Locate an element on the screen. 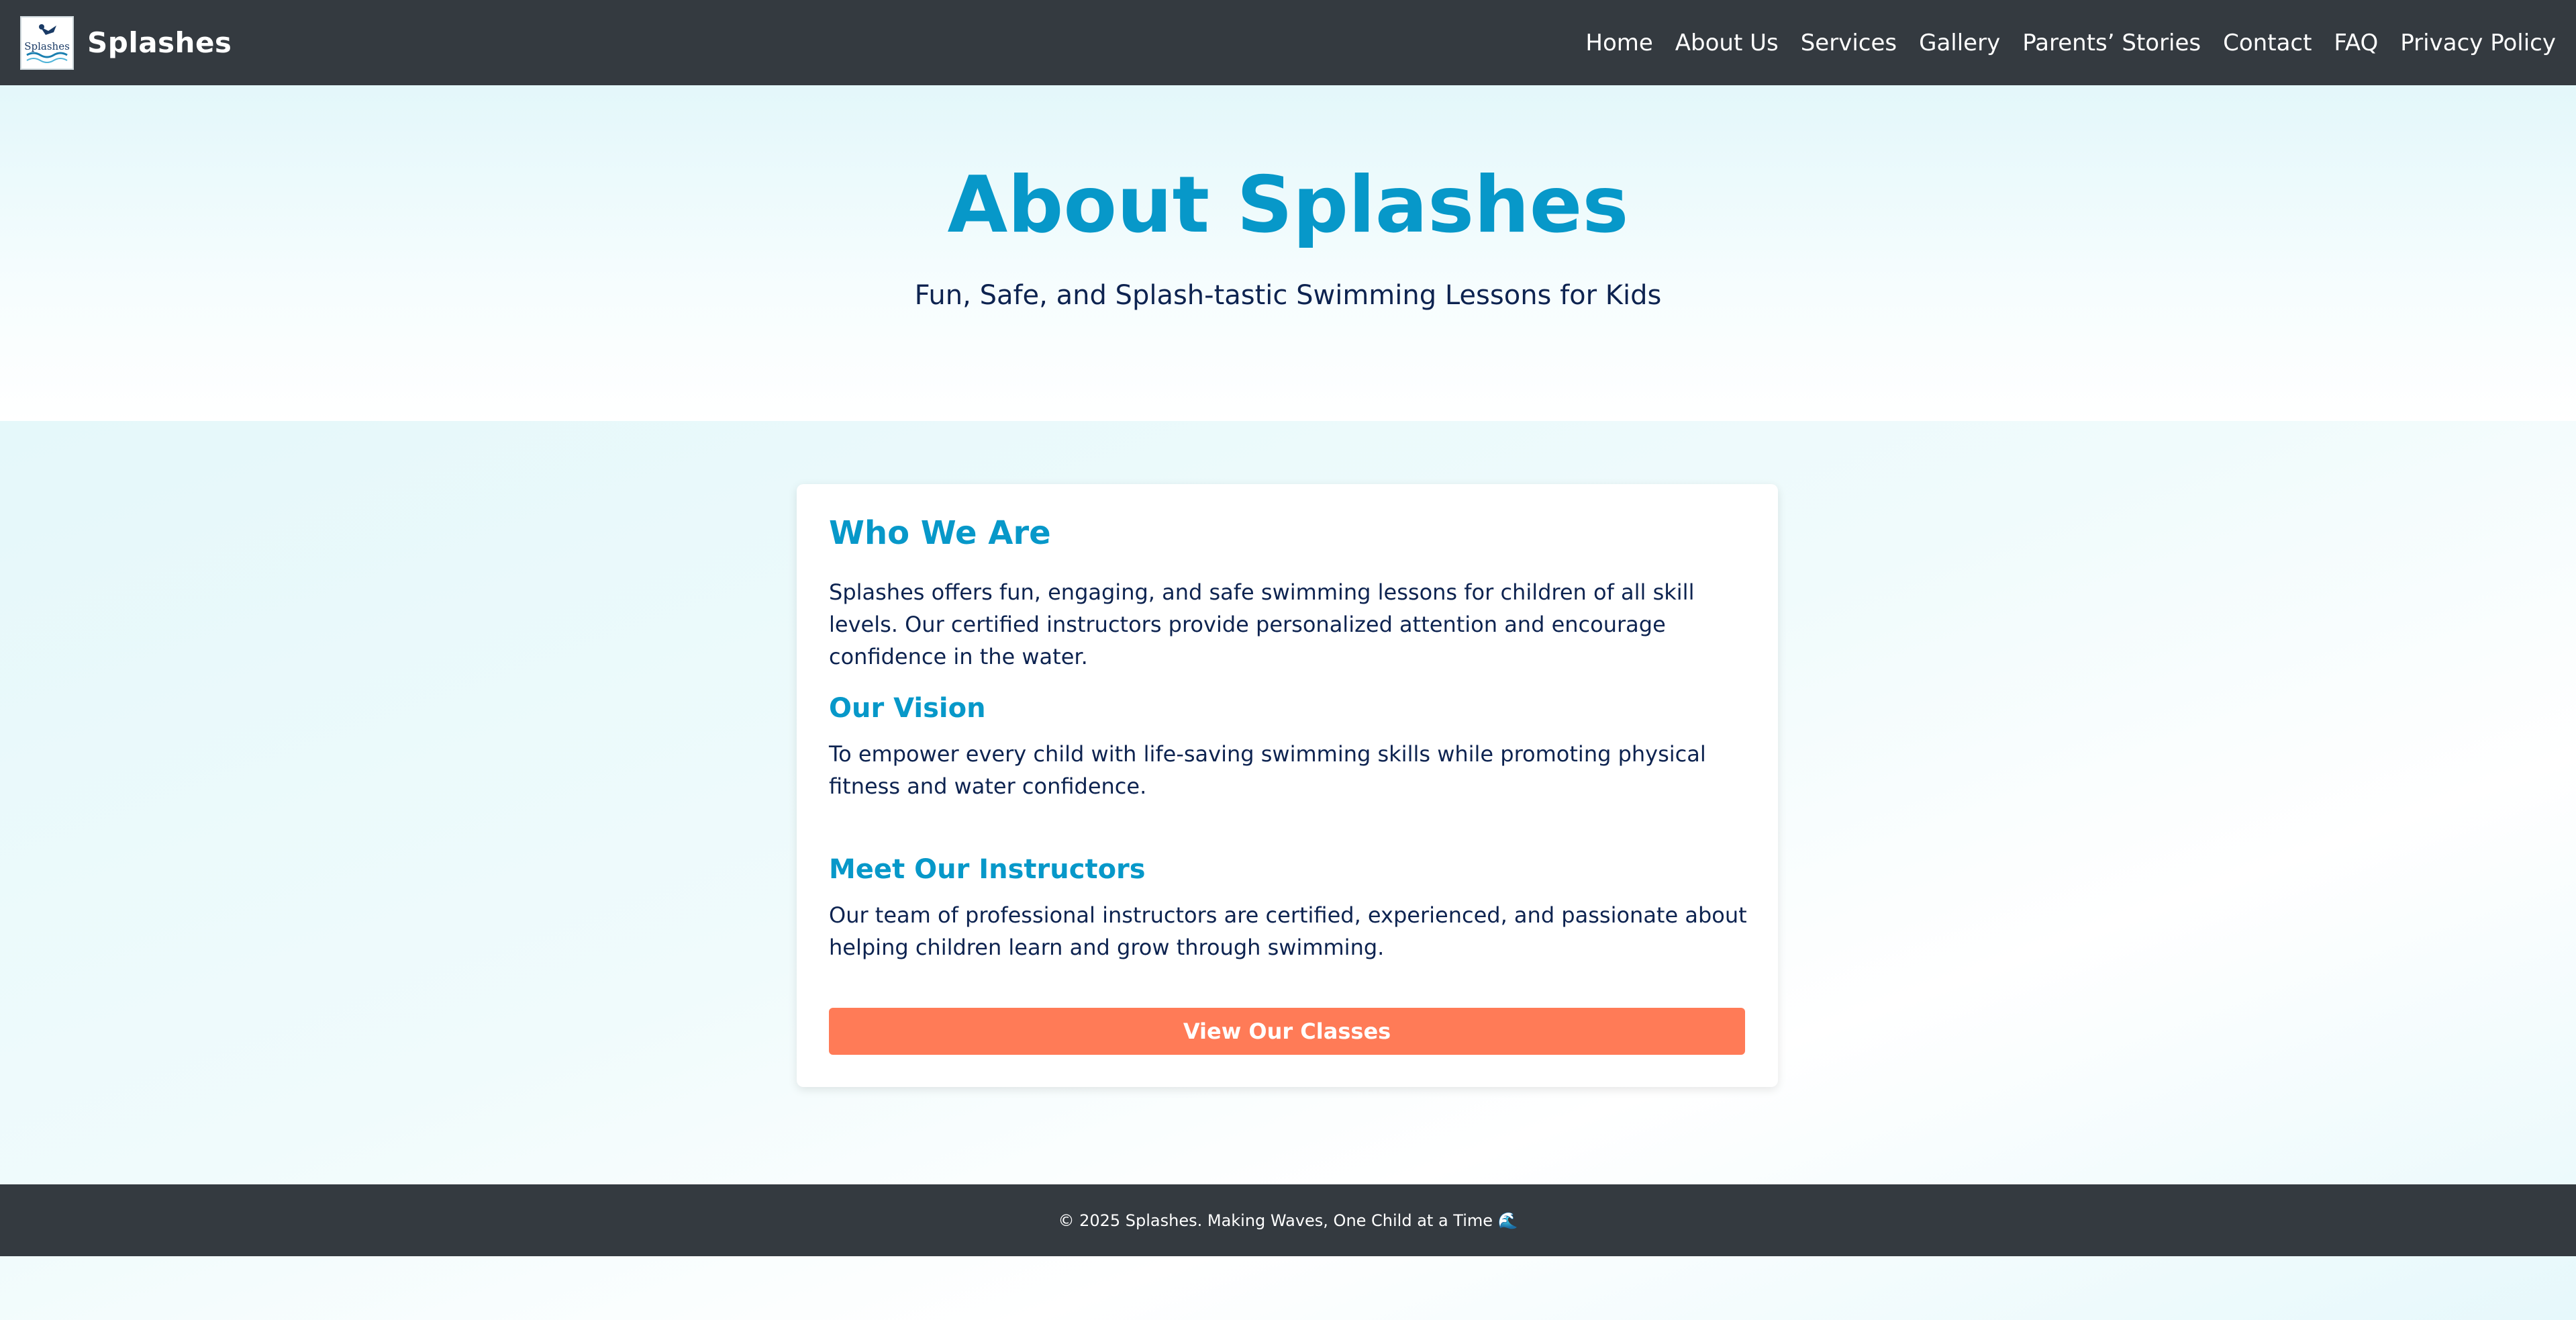 This screenshot has height=1320, width=2576. brand: Splashes Splashes is located at coordinates (126, 43).